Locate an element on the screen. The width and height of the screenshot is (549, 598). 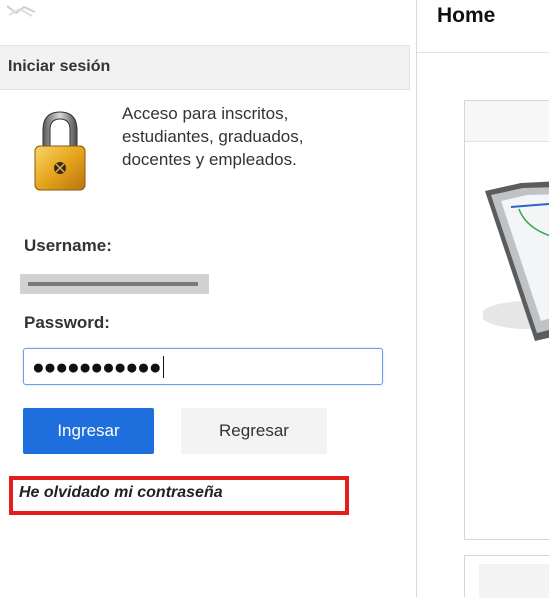
secondary-card-inner is located at coordinates (514, 581).